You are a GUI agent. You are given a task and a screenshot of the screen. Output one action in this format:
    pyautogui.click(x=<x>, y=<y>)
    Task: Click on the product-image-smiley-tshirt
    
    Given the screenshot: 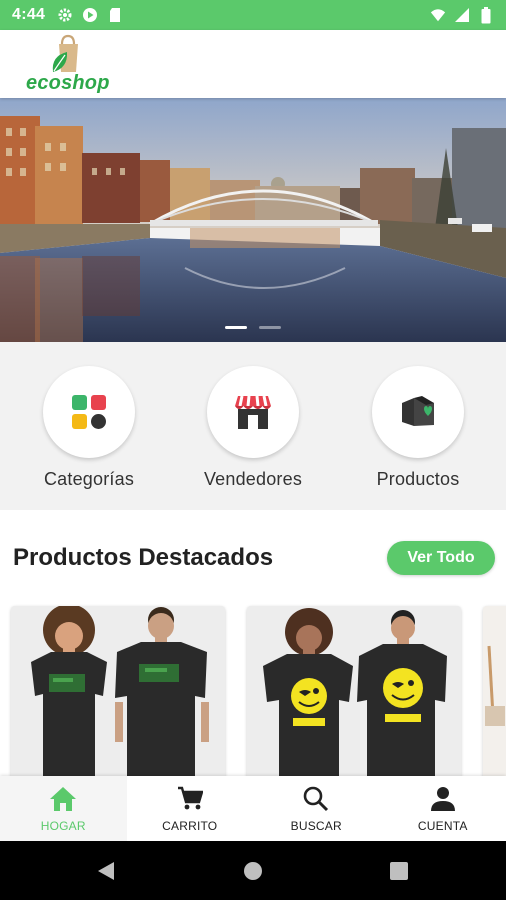 What is the action you would take?
    pyautogui.click(x=354, y=691)
    